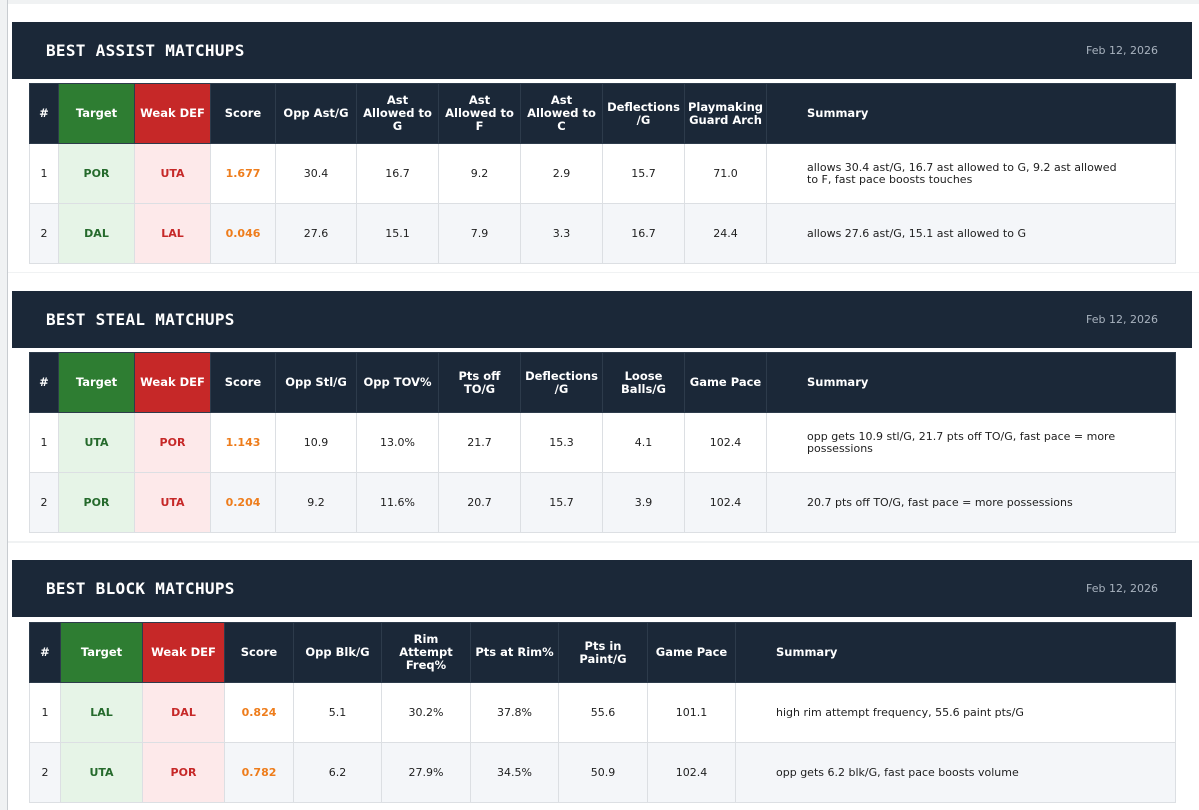 The width and height of the screenshot is (1199, 810). What do you see at coordinates (725, 173) in the screenshot?
I see `playmaking-guard-arch-cell: 71.0` at bounding box center [725, 173].